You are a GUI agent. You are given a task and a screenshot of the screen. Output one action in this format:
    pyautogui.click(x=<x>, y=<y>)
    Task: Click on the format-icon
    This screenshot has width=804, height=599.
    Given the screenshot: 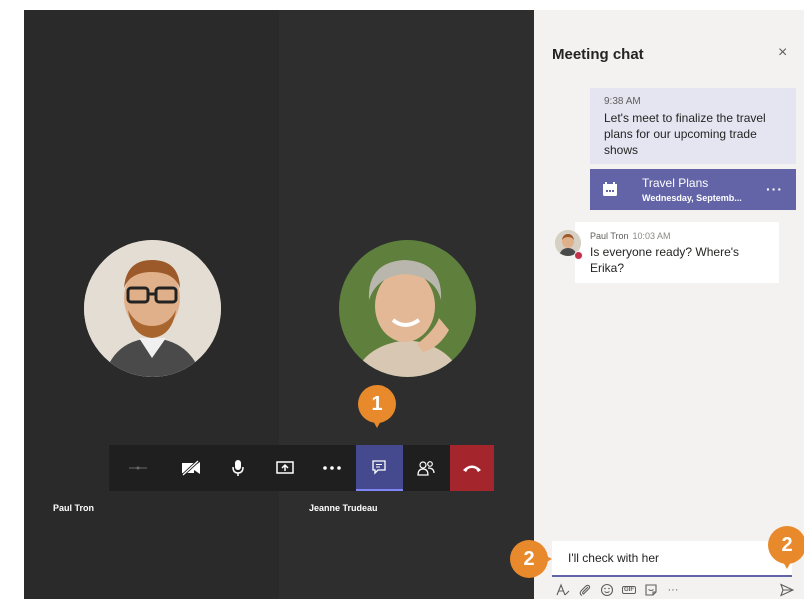 What is the action you would take?
    pyautogui.click(x=563, y=589)
    